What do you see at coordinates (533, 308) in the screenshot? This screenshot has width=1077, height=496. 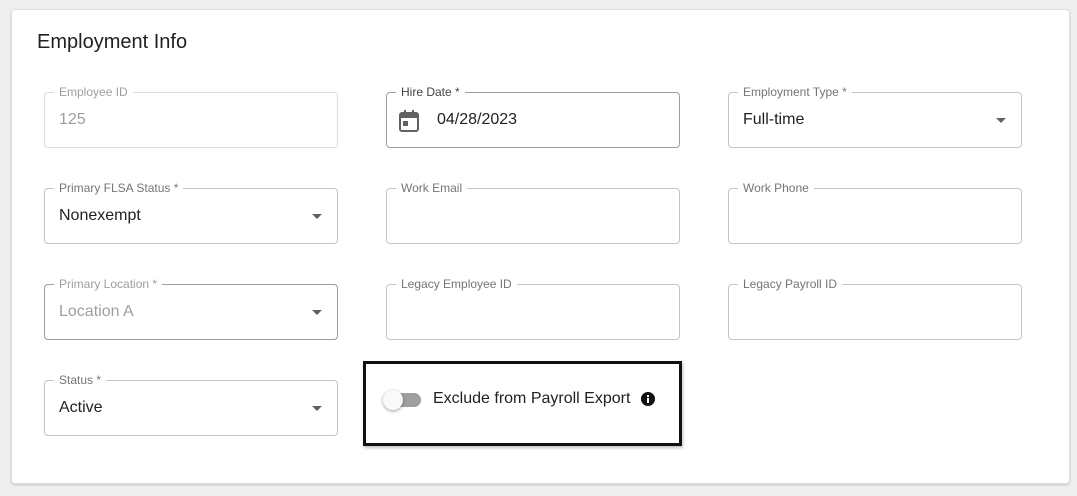 I see `legacy-employee-id-field: Legacy Employee ID` at bounding box center [533, 308].